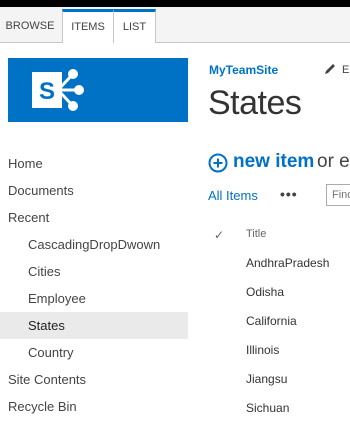  Describe the element at coordinates (338, 195) in the screenshot. I see `search-input` at that location.